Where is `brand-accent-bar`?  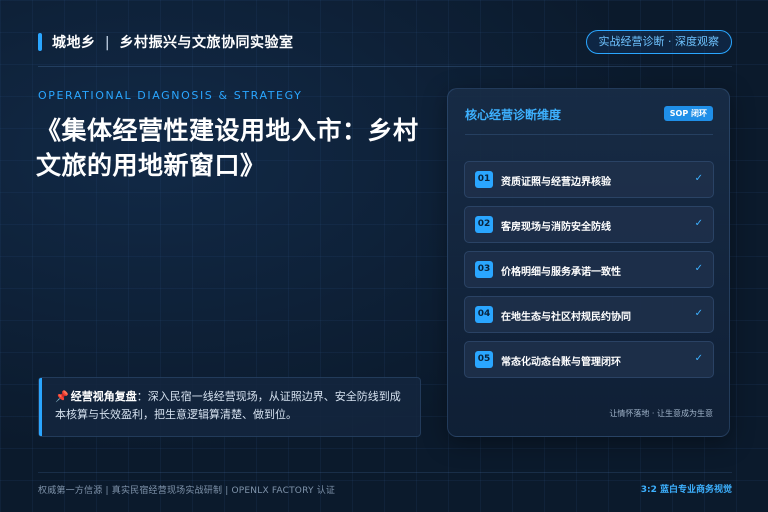
brand-accent-bar is located at coordinates (40, 42).